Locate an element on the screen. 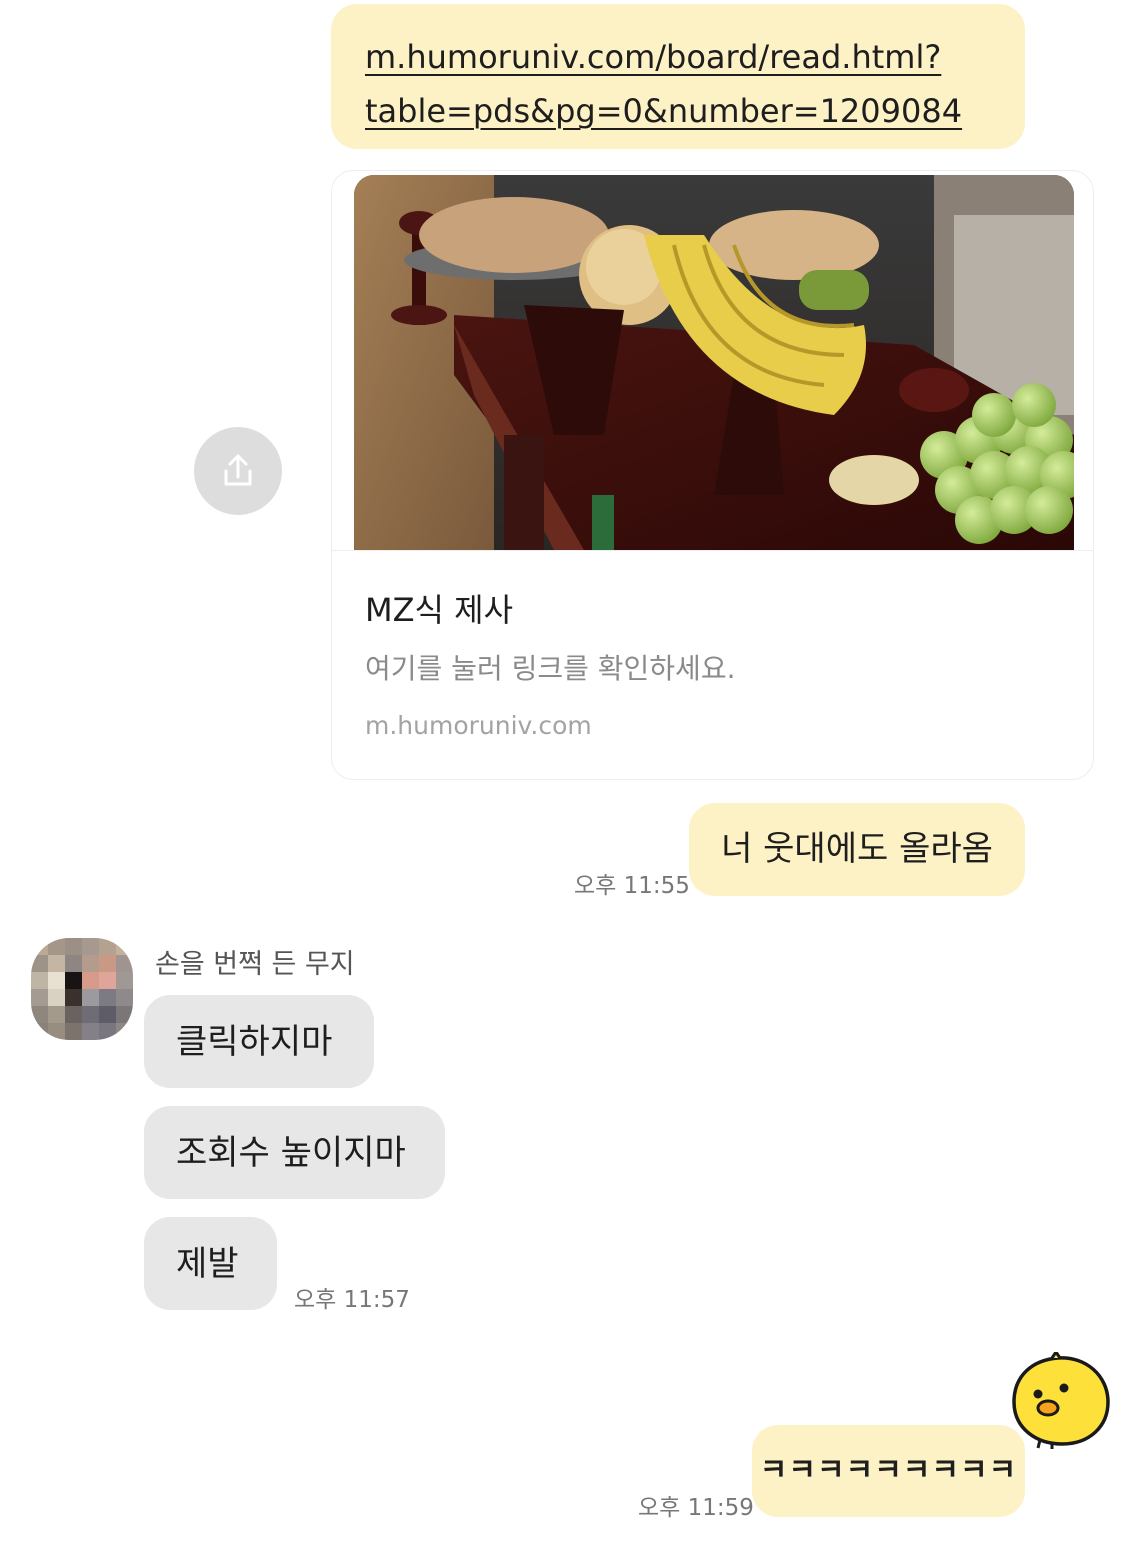  sender-name: 손을 번쩍 든 무지 is located at coordinates (255, 964).